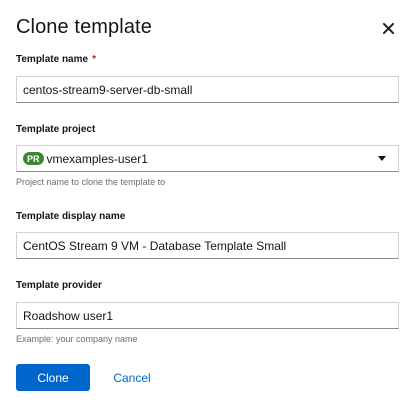 Image resolution: width=417 pixels, height=408 pixels. What do you see at coordinates (84, 27) in the screenshot?
I see `modal-title: Clone template` at bounding box center [84, 27].